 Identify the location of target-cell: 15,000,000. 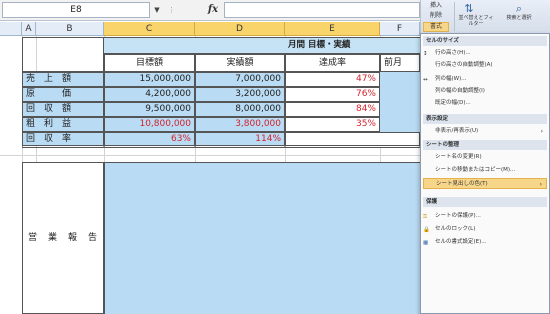
(149, 79).